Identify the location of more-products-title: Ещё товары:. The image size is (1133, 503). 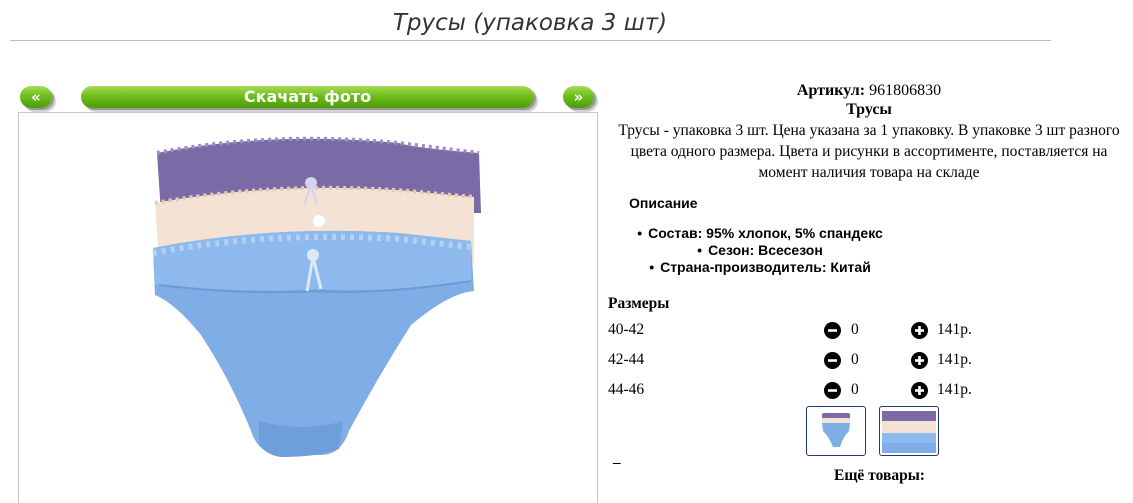
(879, 475).